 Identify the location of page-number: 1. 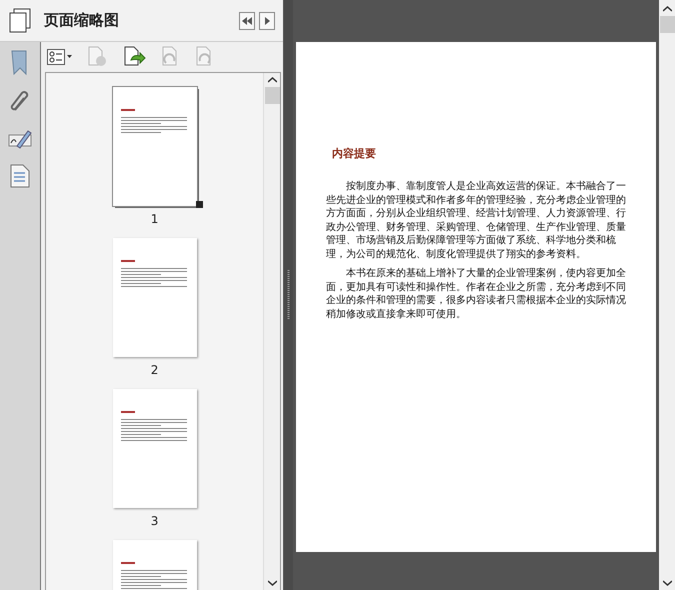
(154, 219).